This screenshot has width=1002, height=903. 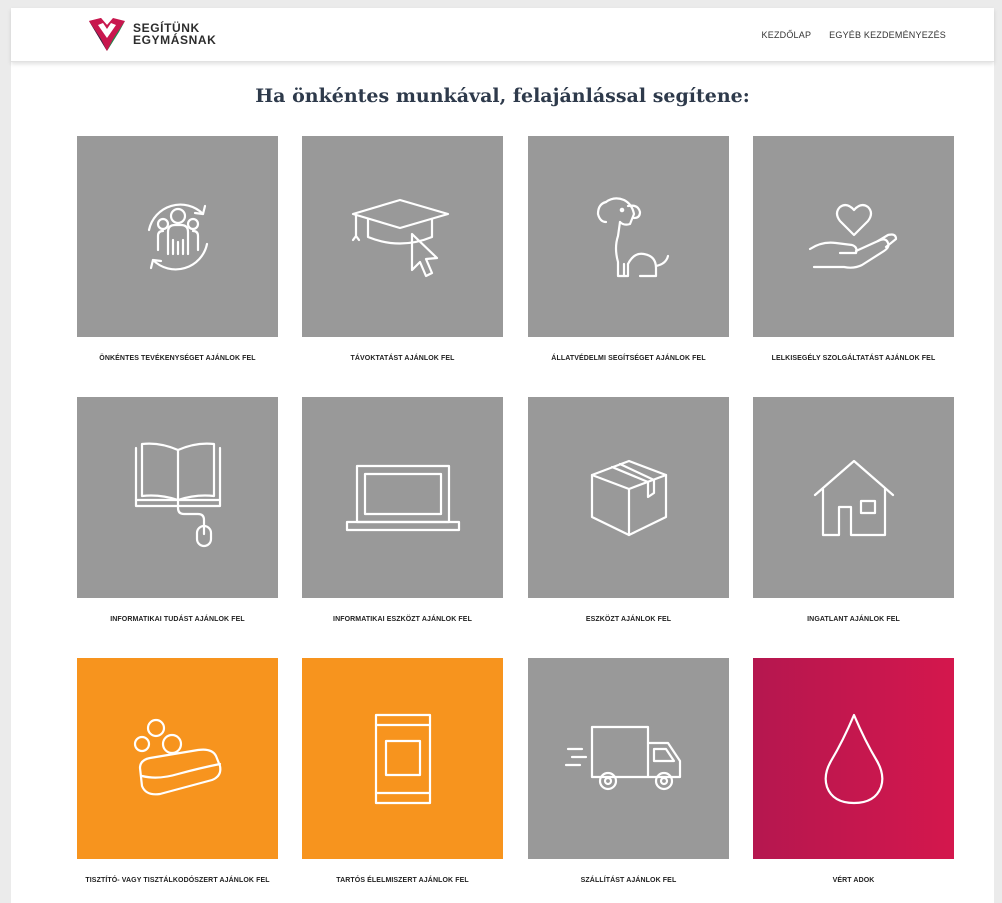 What do you see at coordinates (107, 34) in the screenshot?
I see `heart-logo-icon` at bounding box center [107, 34].